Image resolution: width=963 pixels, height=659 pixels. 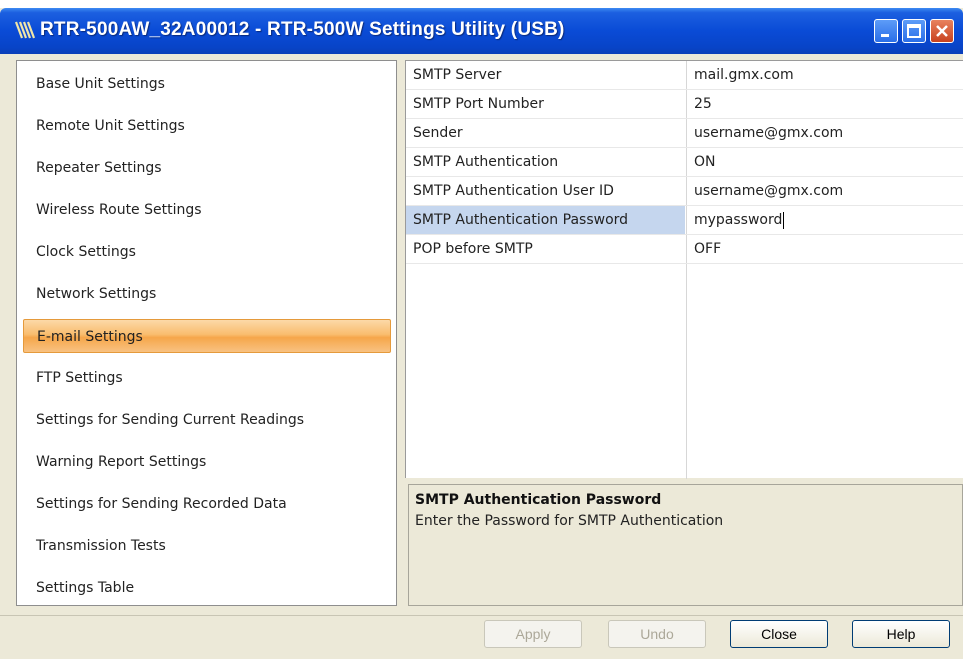 I want to click on property-value-field: OFF, so click(x=825, y=249).